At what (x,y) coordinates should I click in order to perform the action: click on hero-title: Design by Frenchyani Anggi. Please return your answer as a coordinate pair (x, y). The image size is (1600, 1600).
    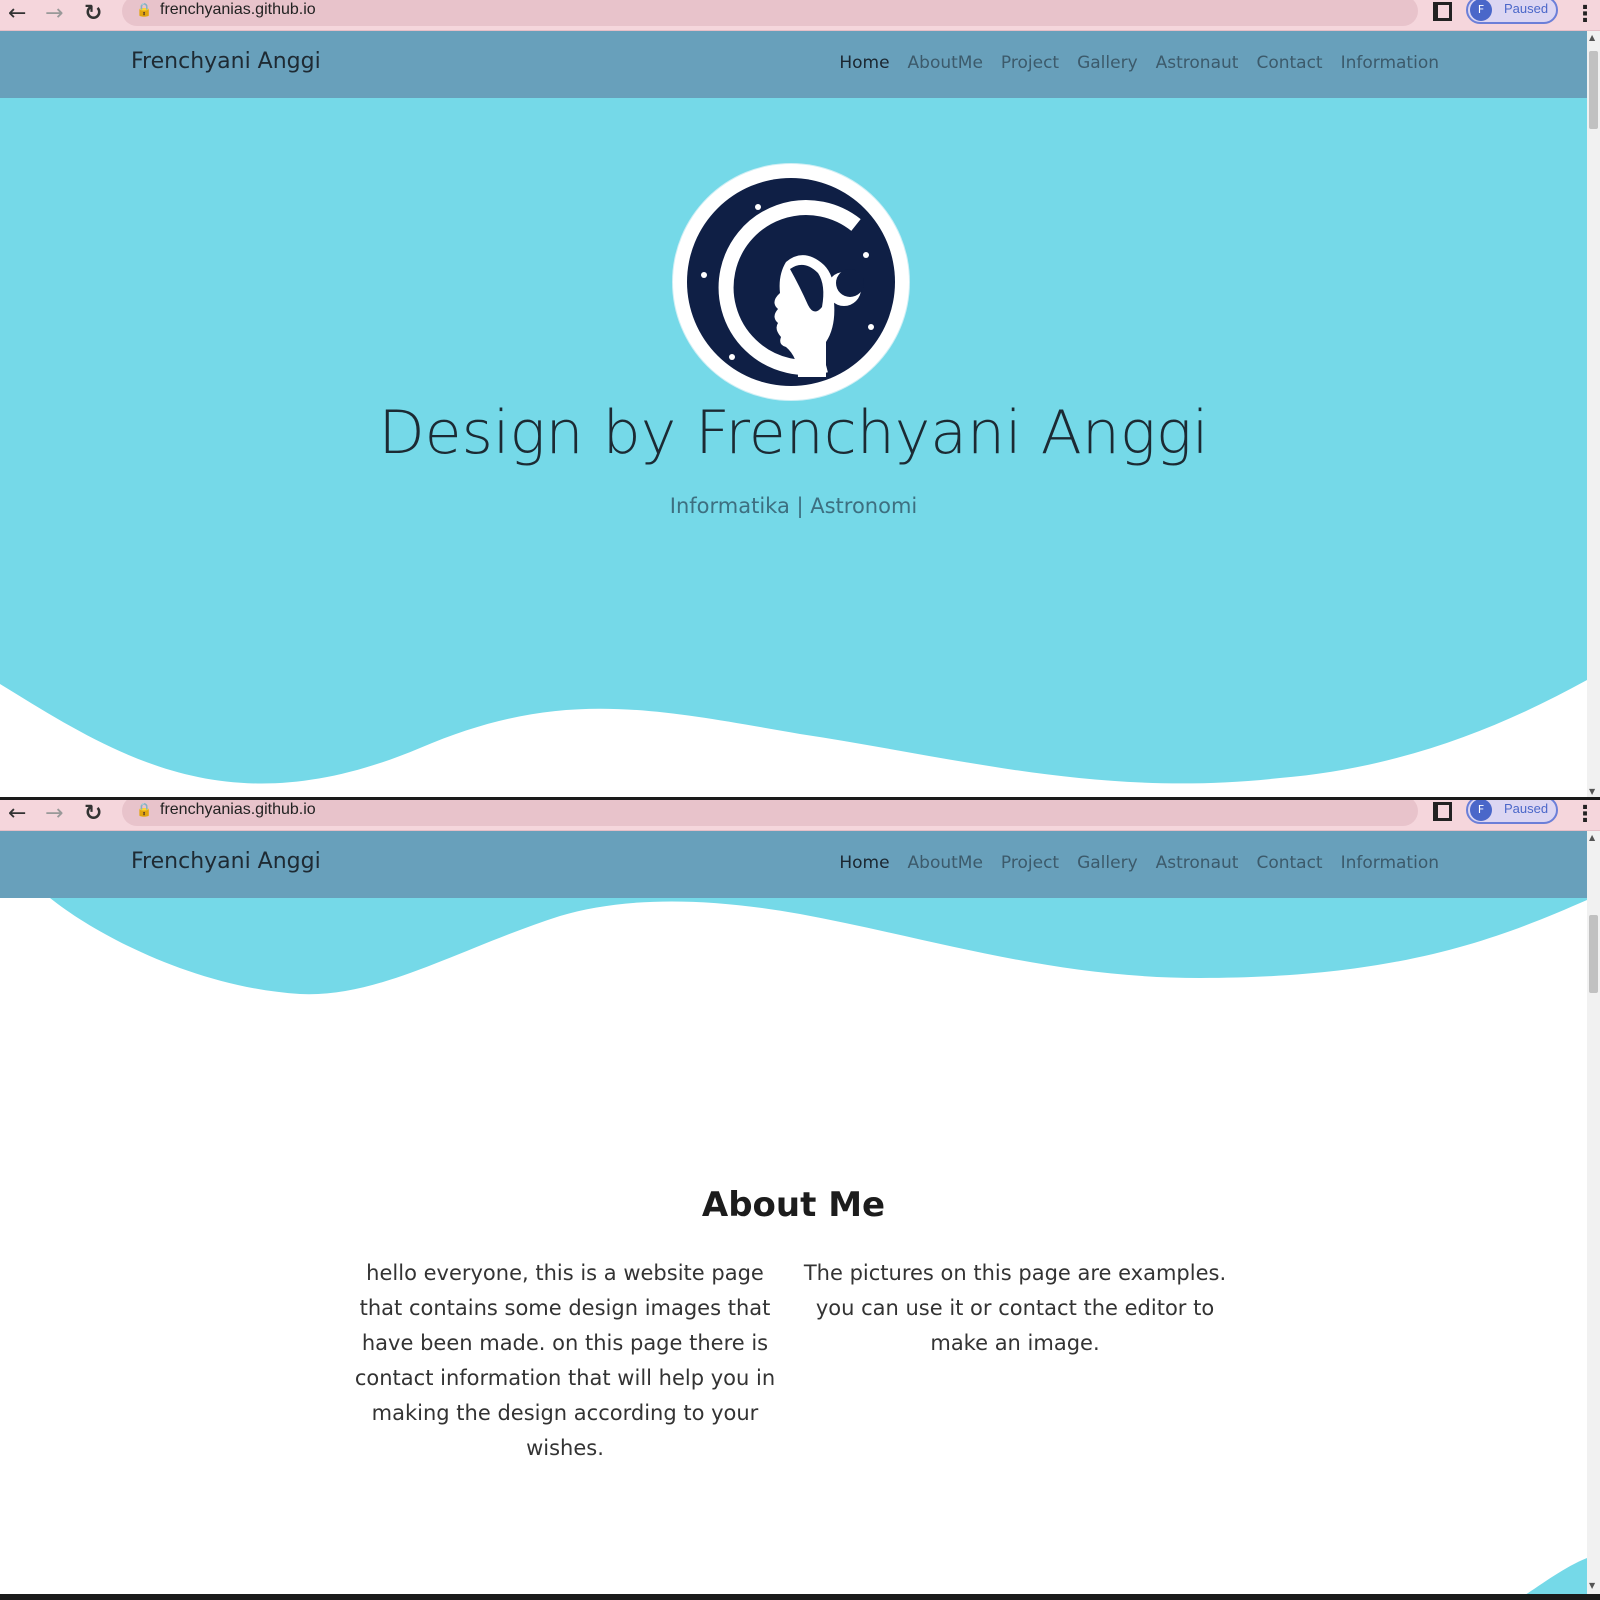
    Looking at the image, I should click on (793, 433).